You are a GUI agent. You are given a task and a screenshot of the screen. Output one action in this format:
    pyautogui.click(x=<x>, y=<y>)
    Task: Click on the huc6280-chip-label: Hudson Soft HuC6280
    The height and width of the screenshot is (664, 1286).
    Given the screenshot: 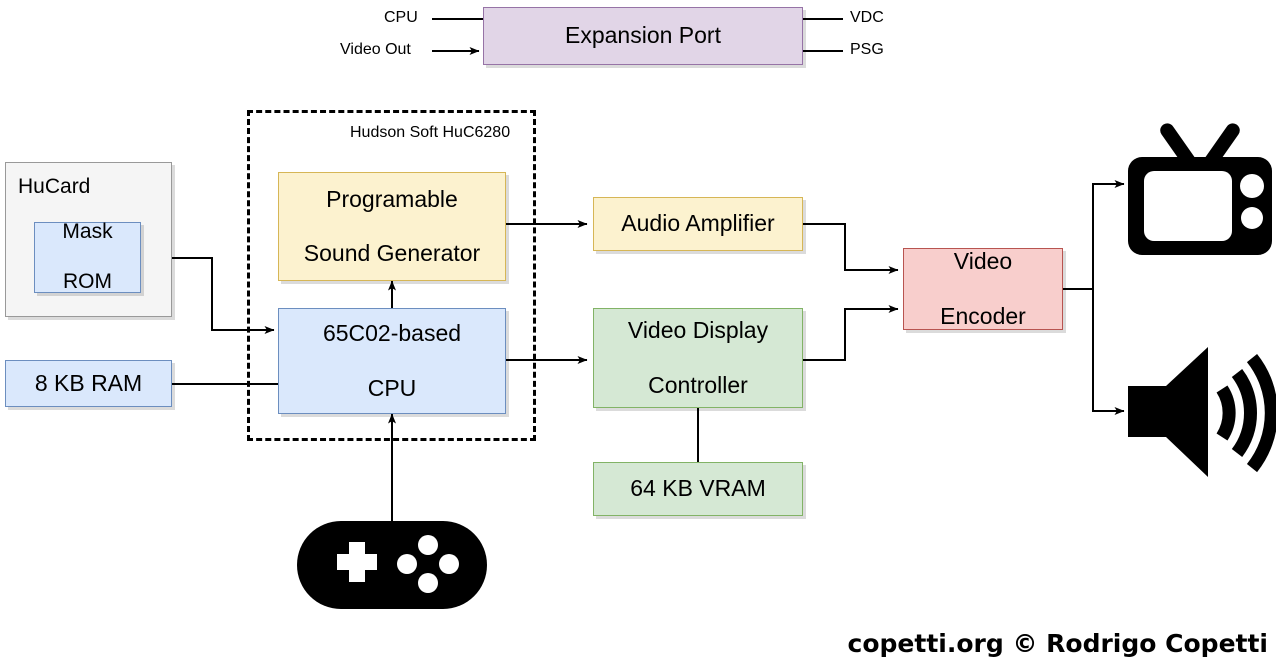 What is the action you would take?
    pyautogui.click(x=430, y=132)
    